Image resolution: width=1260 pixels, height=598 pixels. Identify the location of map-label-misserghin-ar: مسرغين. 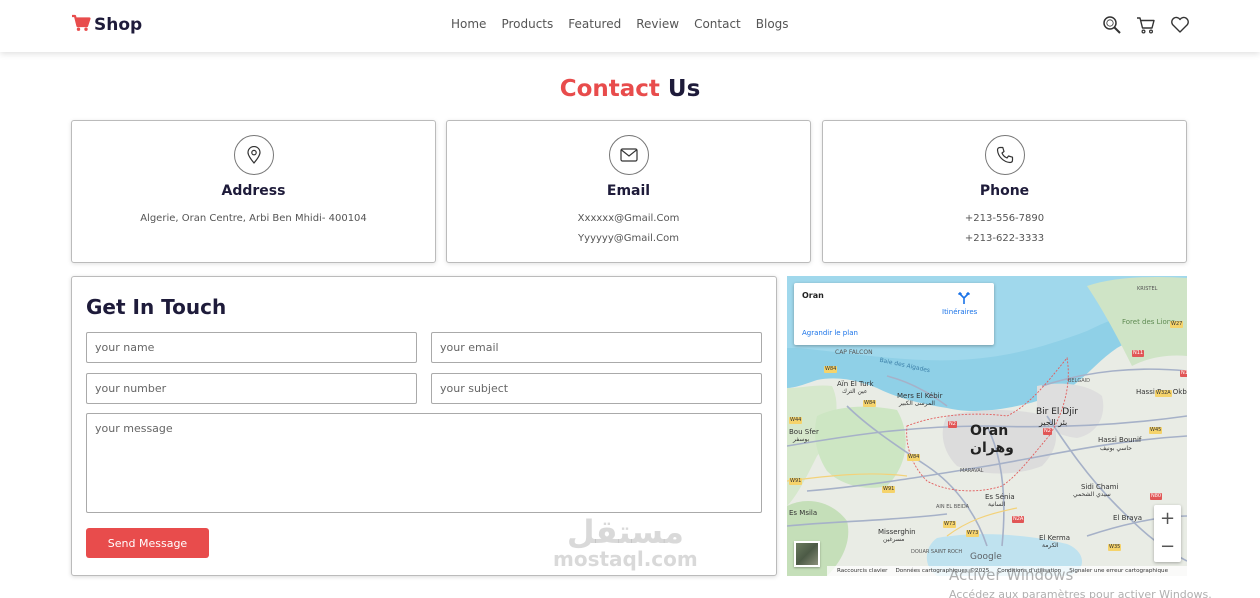
(894, 539).